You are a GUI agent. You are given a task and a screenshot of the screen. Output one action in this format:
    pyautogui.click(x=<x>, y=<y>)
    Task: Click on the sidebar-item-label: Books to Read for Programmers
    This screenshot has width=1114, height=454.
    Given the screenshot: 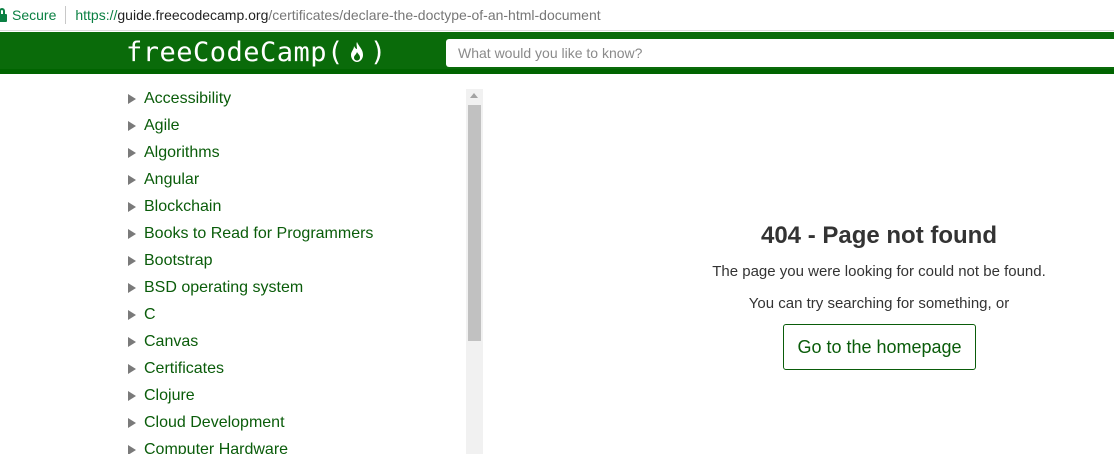 What is the action you would take?
    pyautogui.click(x=259, y=233)
    